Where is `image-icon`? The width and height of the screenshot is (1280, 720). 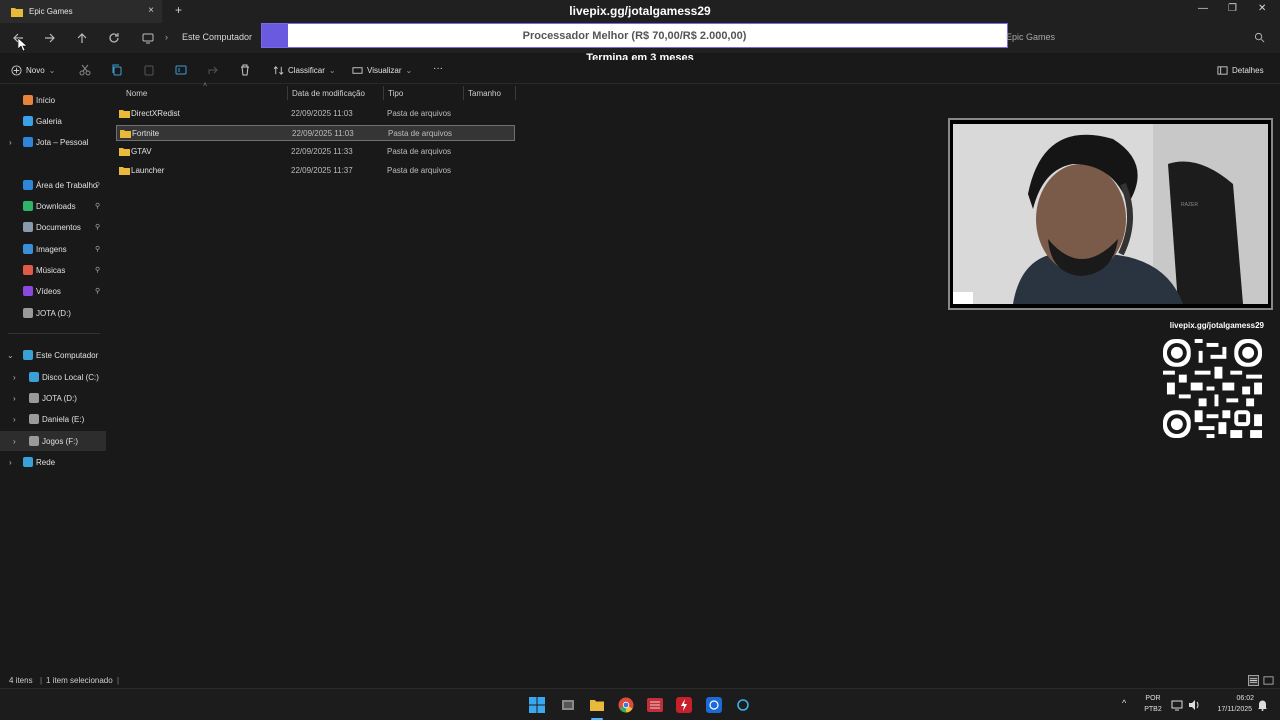 image-icon is located at coordinates (28, 249).